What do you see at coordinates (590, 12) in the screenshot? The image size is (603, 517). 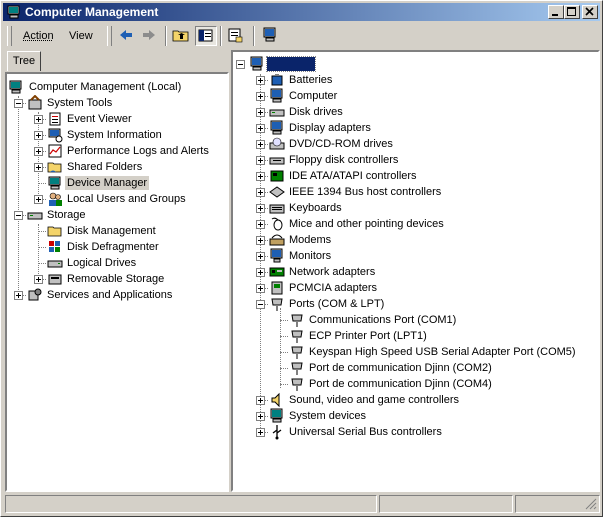 I see `close-button` at bounding box center [590, 12].